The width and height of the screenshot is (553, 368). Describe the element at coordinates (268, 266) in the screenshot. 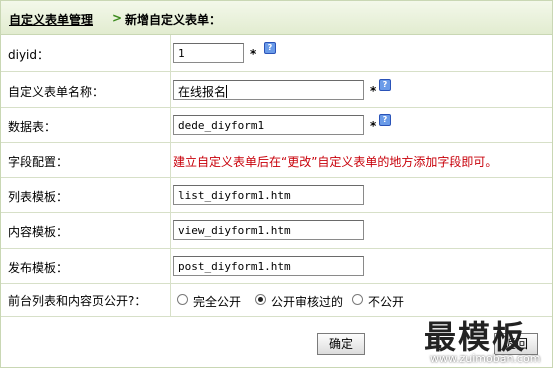

I see `post-template-input: post_diyform1.htm` at that location.